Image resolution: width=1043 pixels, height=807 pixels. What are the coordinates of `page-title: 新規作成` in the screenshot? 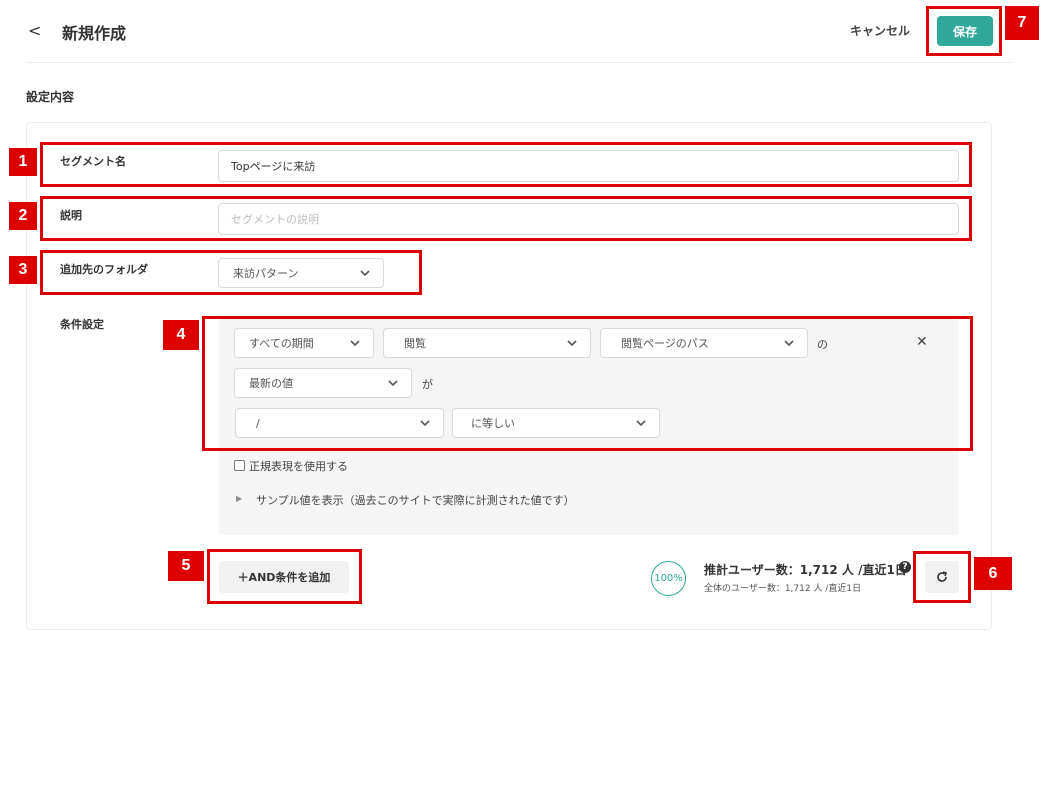 It's located at (94, 33).